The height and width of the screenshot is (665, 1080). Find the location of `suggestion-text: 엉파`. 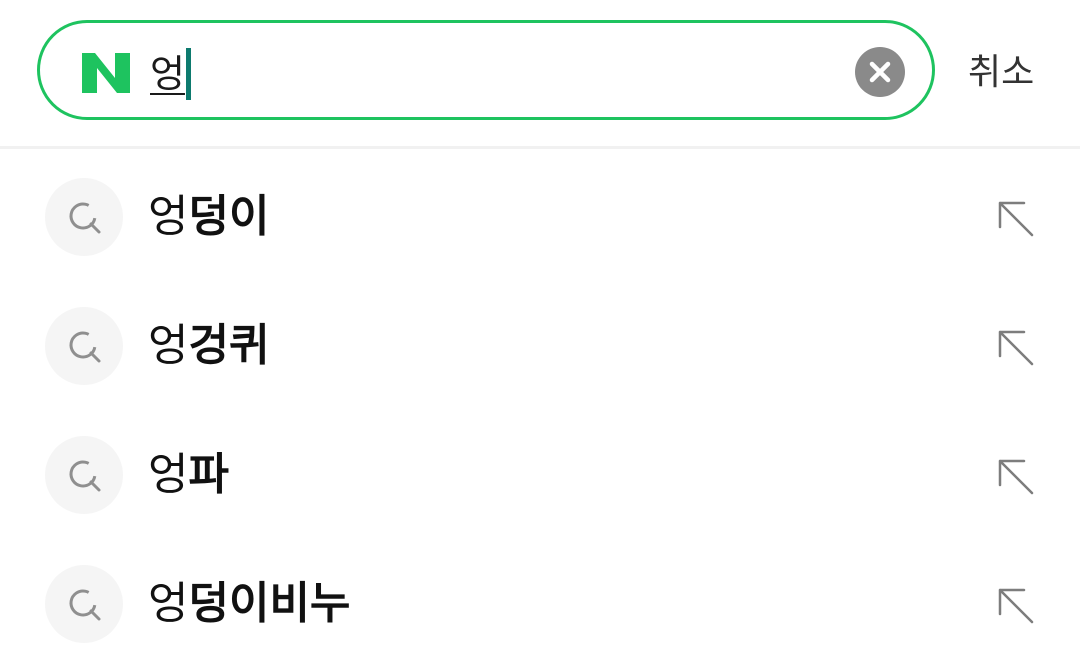

suggestion-text: 엉파 is located at coordinates (188, 475).